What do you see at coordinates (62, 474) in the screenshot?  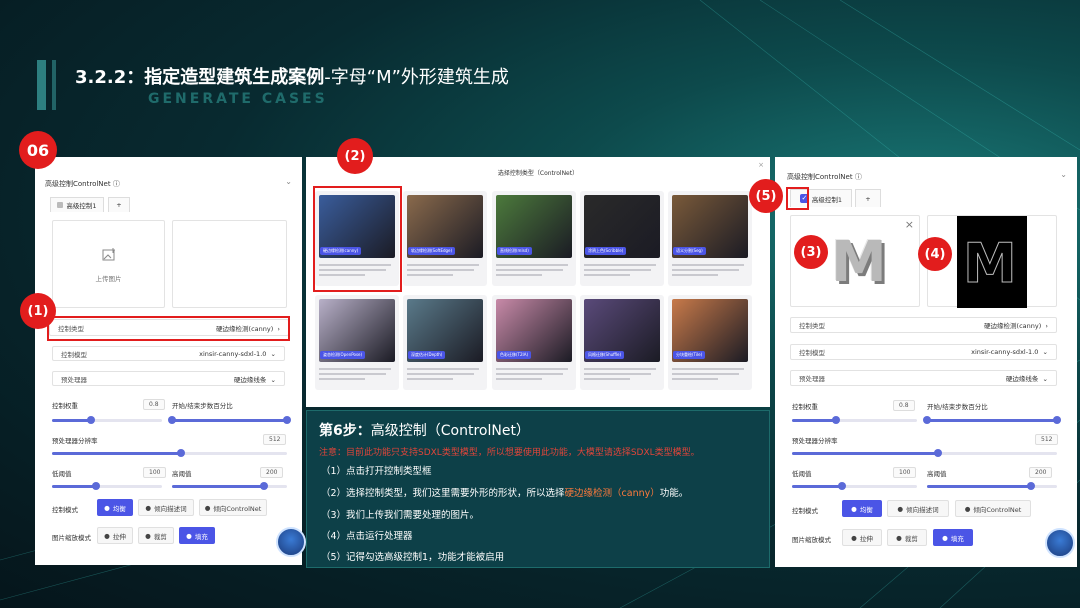 I see `low-threshold-label: 低阈值` at bounding box center [62, 474].